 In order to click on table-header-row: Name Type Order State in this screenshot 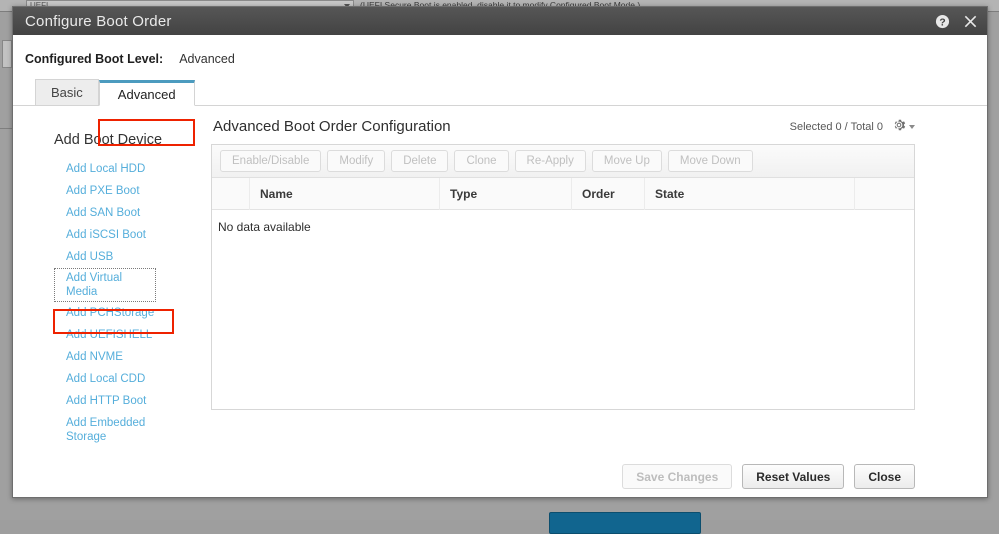, I will do `click(563, 194)`.